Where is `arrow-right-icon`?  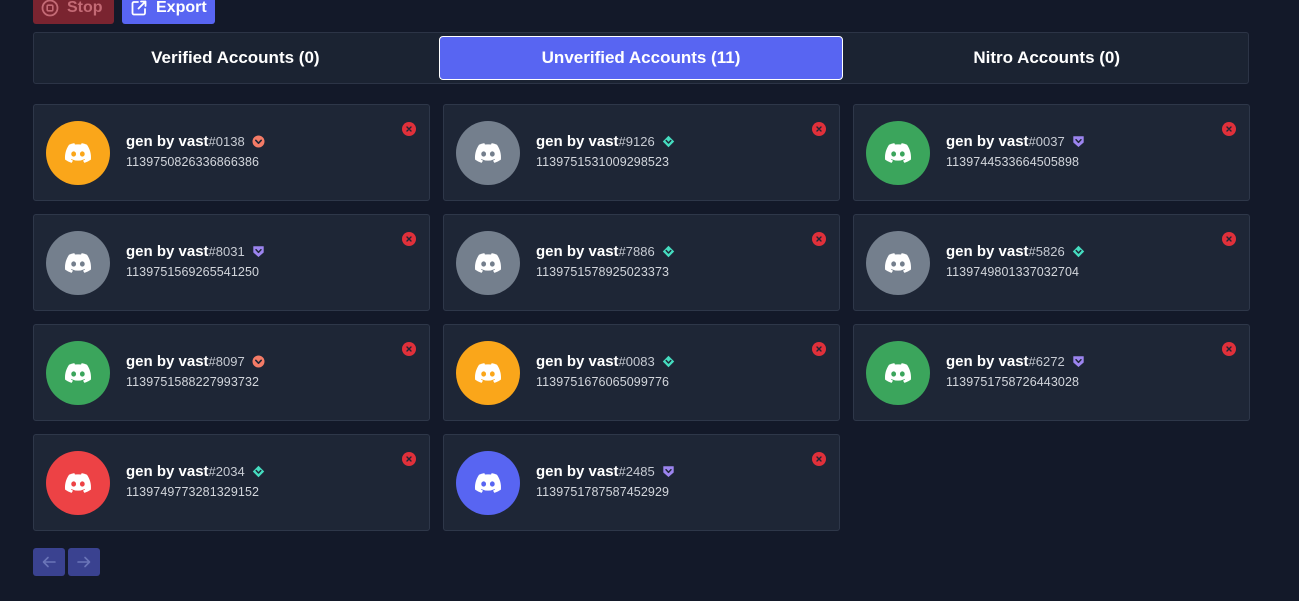
arrow-right-icon is located at coordinates (84, 562).